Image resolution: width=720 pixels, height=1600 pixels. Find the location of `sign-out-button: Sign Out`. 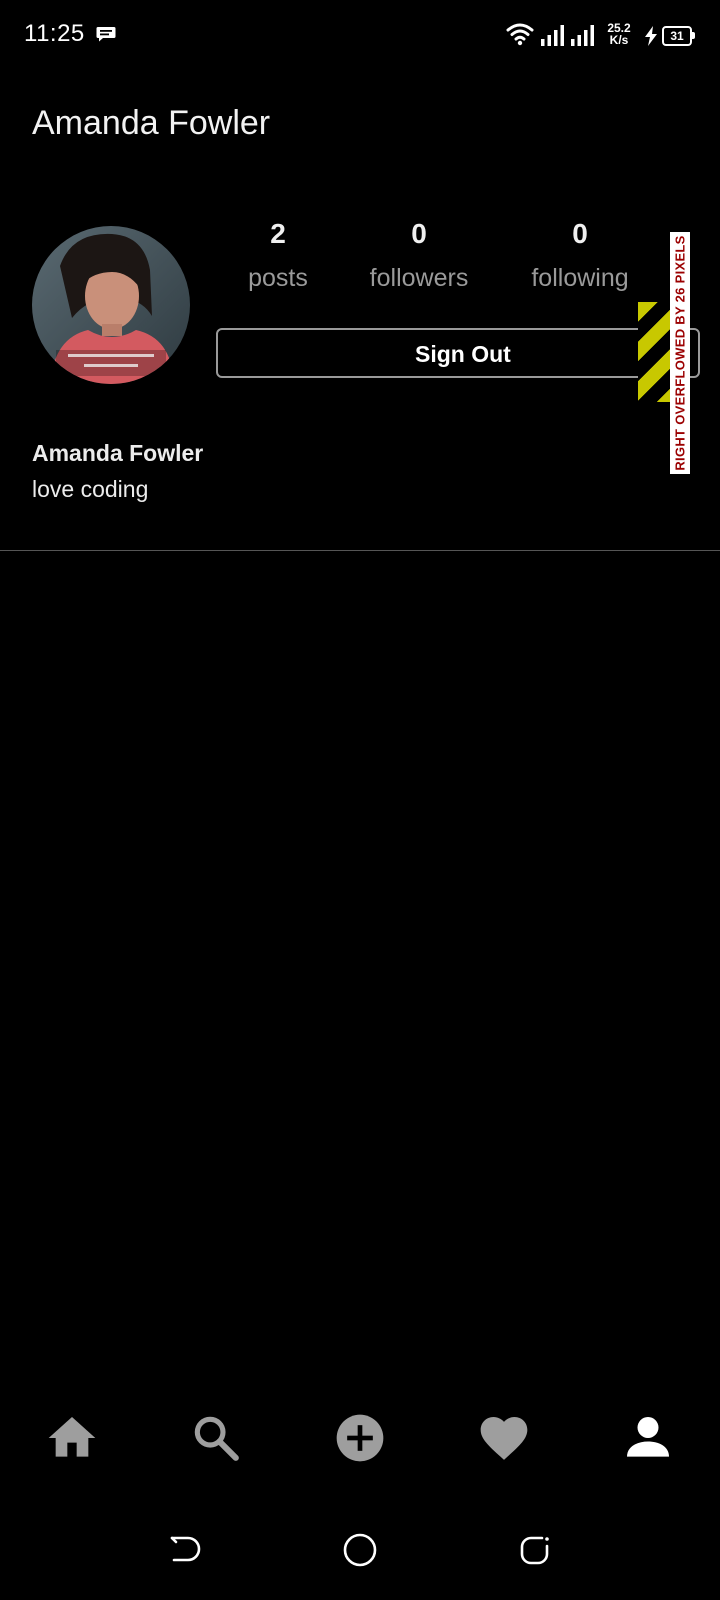

sign-out-button: Sign Out is located at coordinates (458, 353).